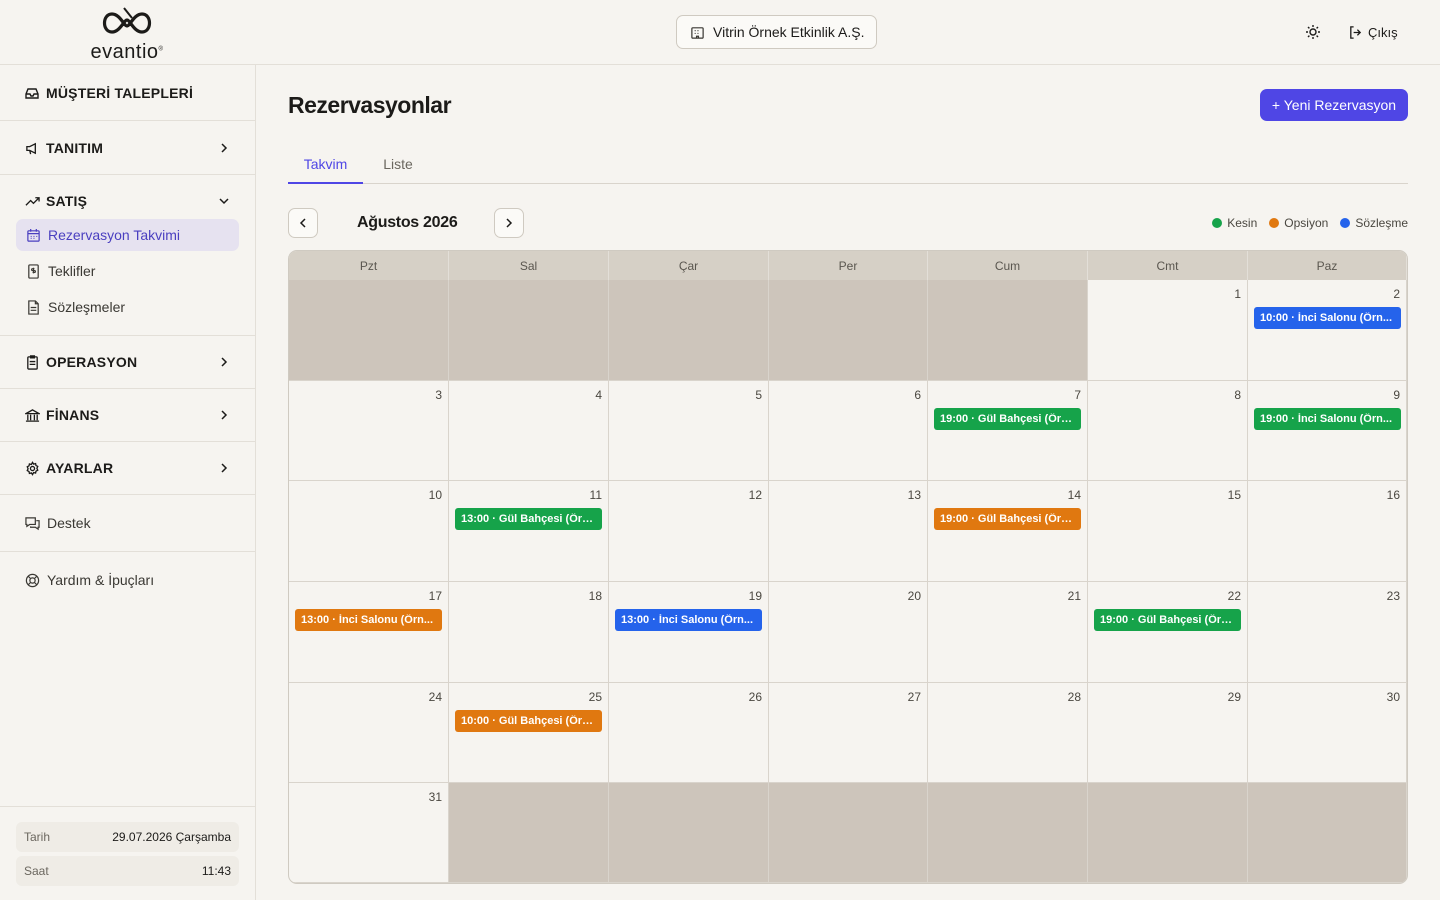  Describe the element at coordinates (127, 235) in the screenshot. I see `sidebar-item-reservation-calendar: Rezervasyon Takvimi` at that location.